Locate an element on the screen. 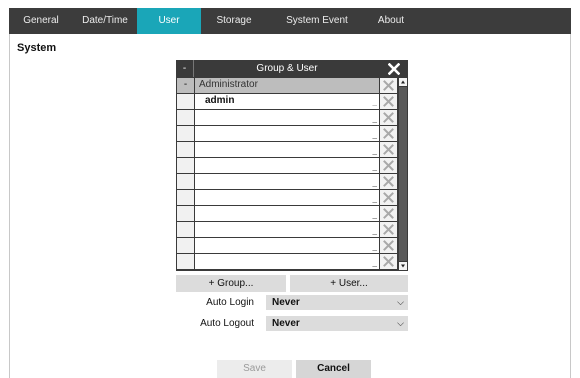 The height and width of the screenshot is (378, 580). table-scrollbar is located at coordinates (403, 174).